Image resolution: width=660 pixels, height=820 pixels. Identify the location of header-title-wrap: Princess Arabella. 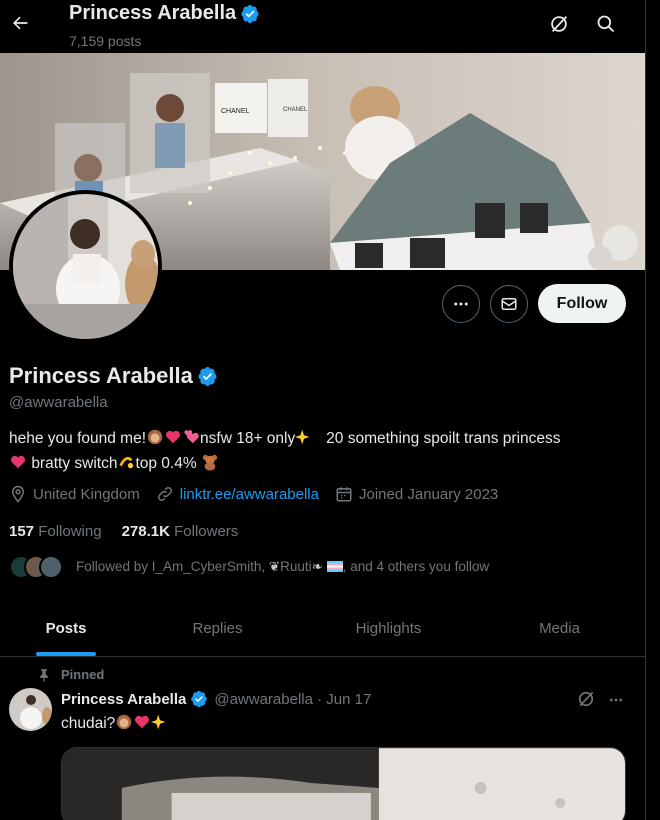
(164, 13).